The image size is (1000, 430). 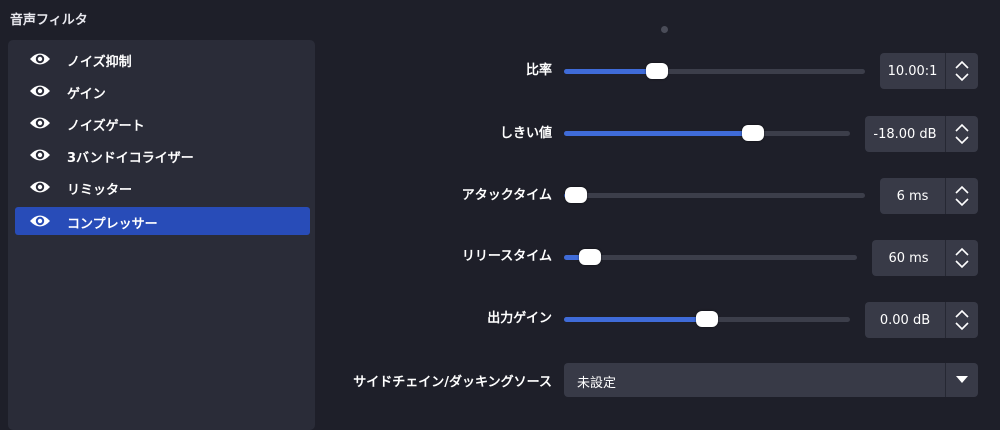 What do you see at coordinates (106, 126) in the screenshot?
I see `filter-item-label: ノイズゲート` at bounding box center [106, 126].